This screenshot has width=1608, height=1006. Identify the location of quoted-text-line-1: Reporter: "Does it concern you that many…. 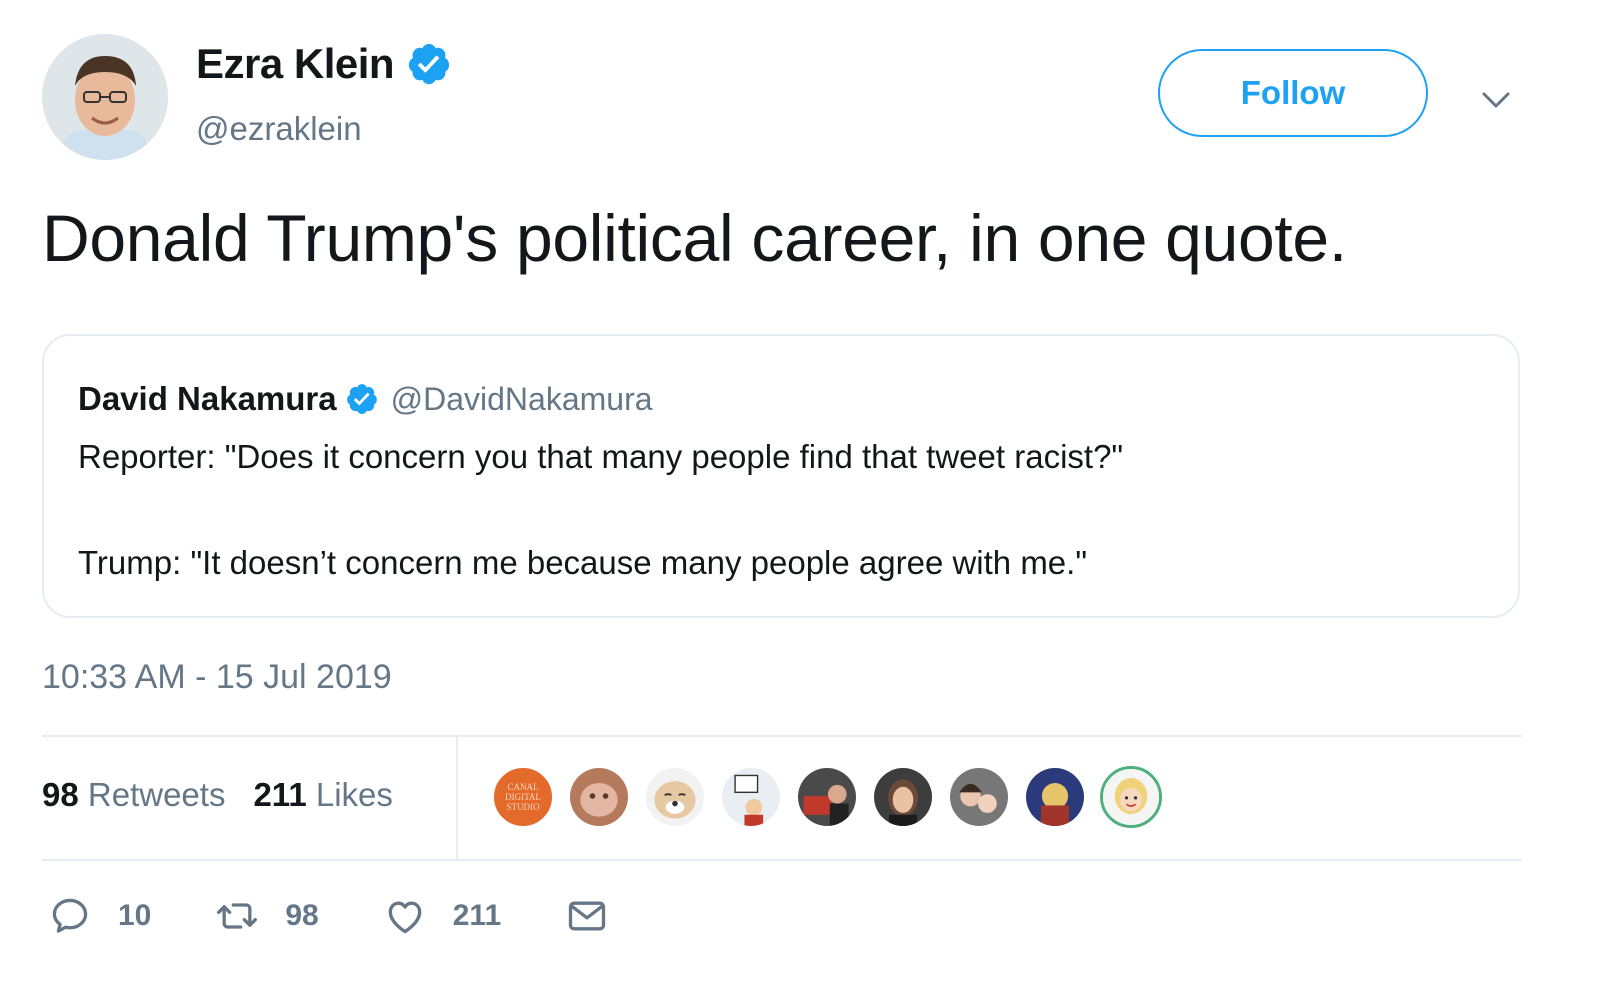
(601, 456).